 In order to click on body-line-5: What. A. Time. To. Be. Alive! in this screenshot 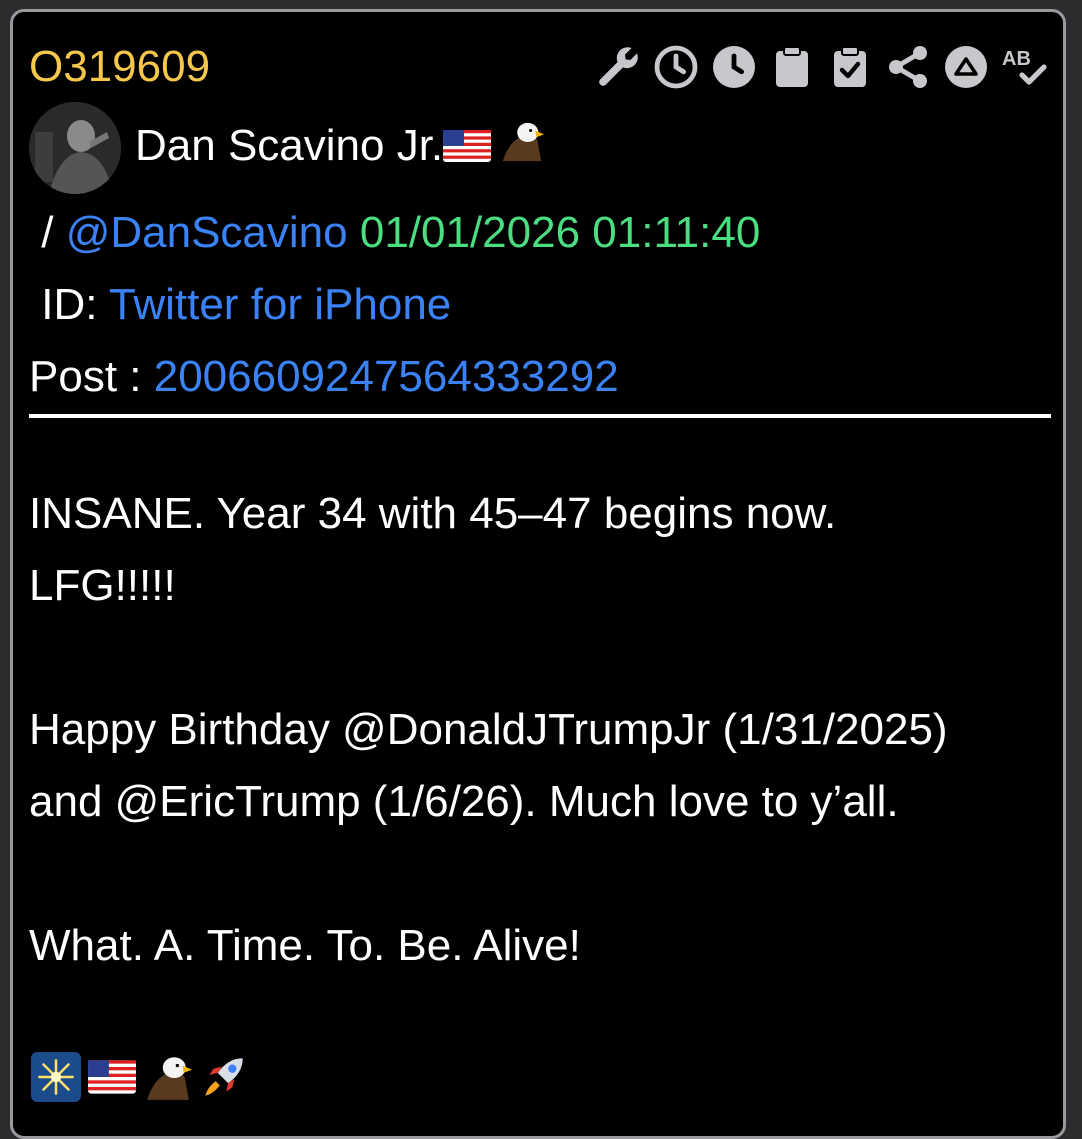, I will do `click(305, 945)`.